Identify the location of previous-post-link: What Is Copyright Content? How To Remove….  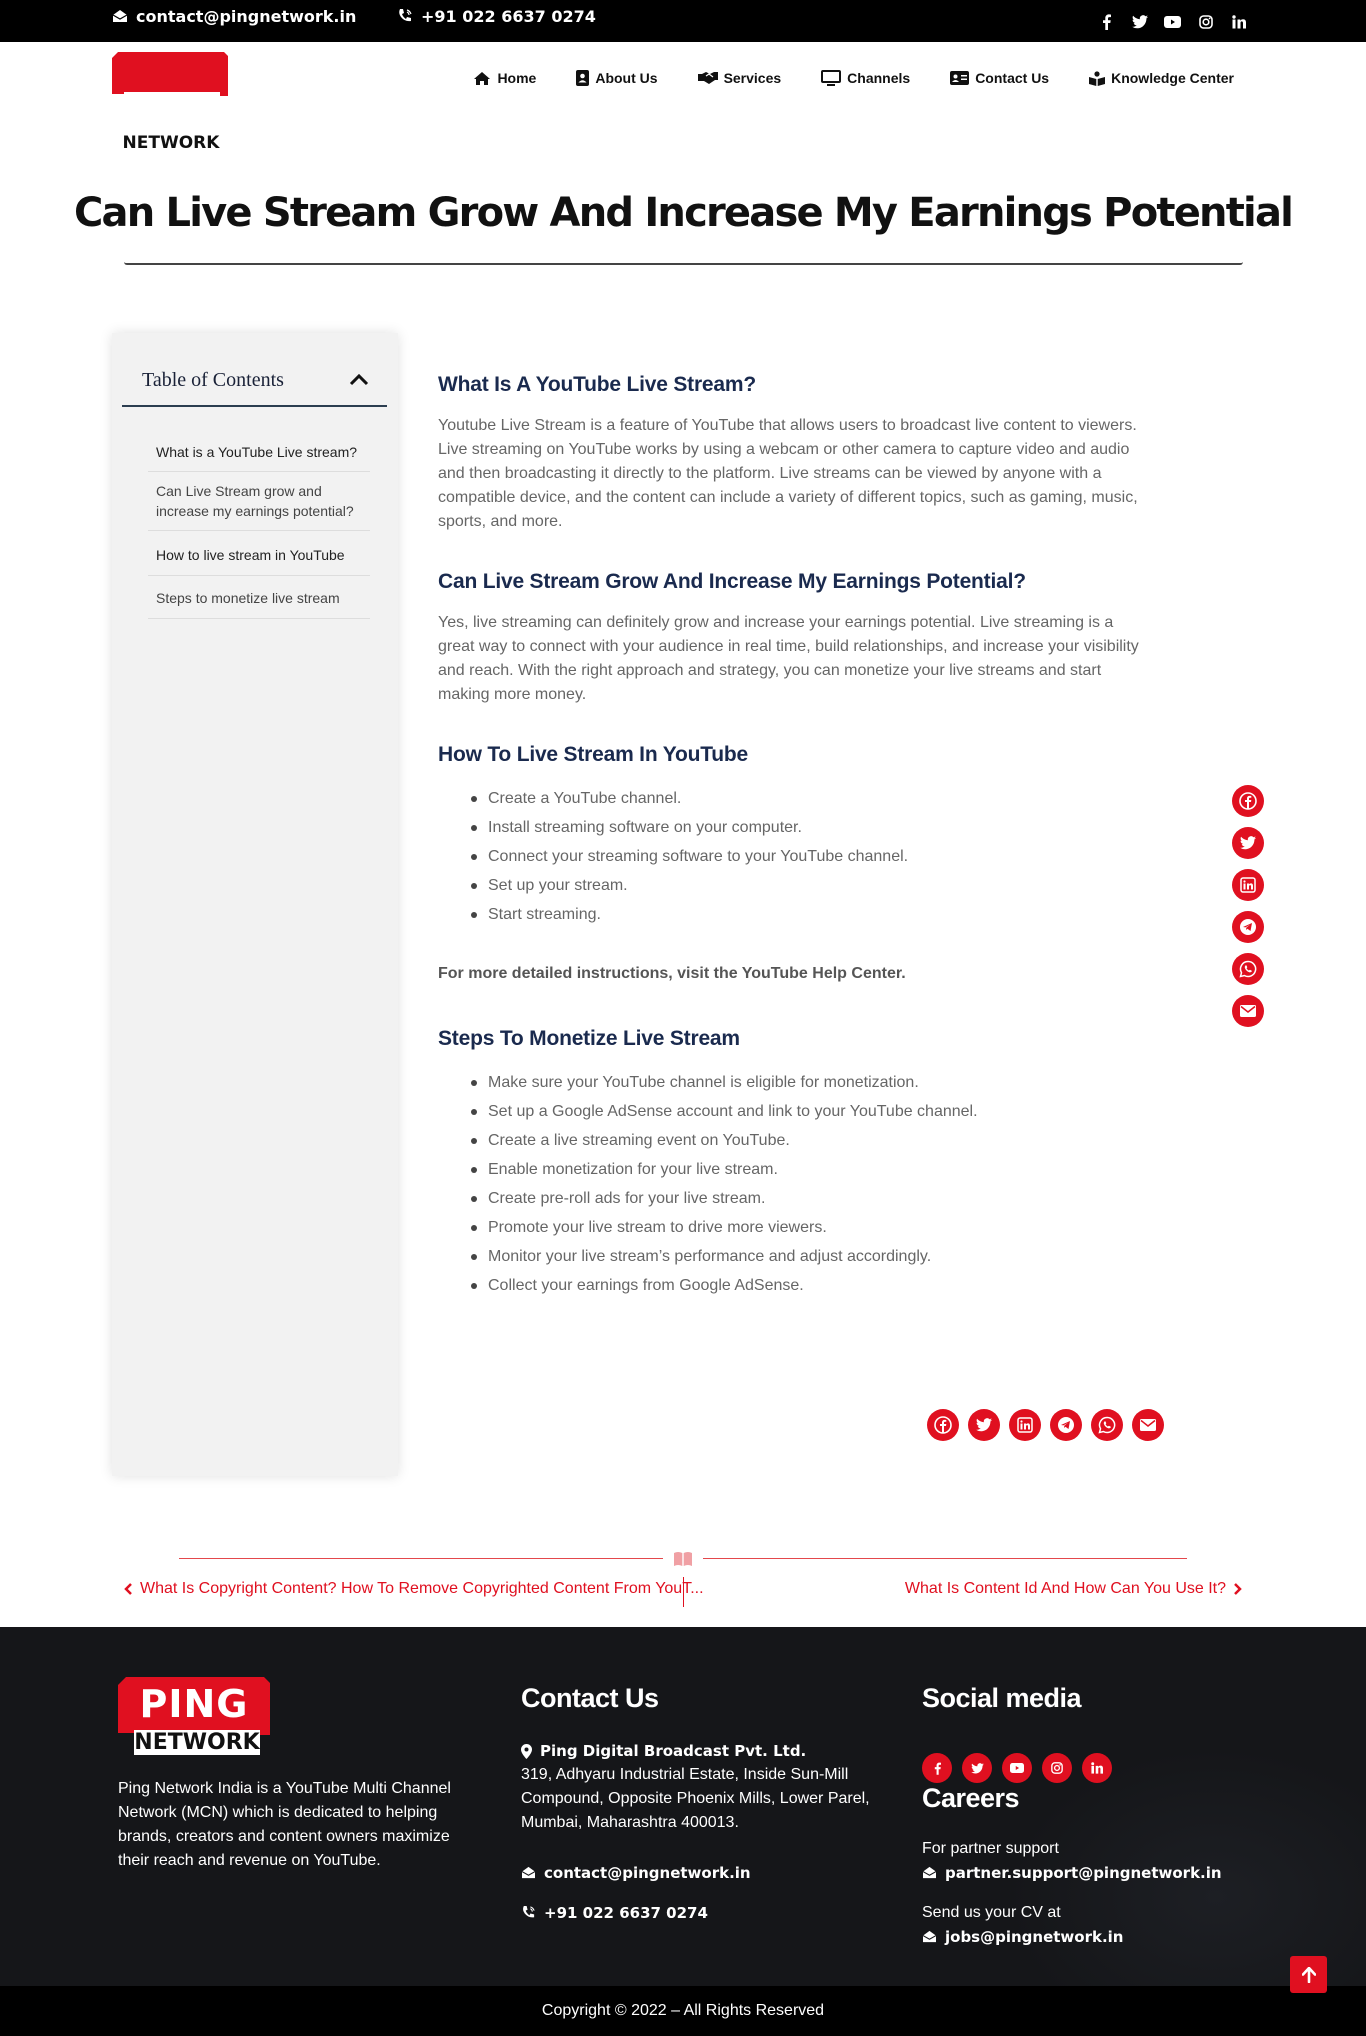
(414, 1589).